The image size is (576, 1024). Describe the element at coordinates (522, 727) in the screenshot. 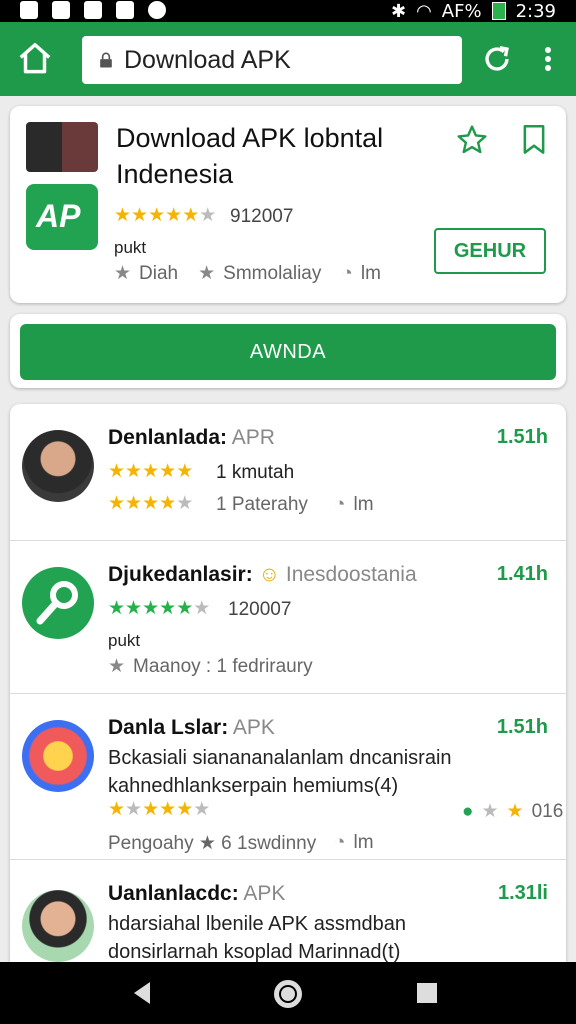

I see `list-item-size: 1.51h` at that location.